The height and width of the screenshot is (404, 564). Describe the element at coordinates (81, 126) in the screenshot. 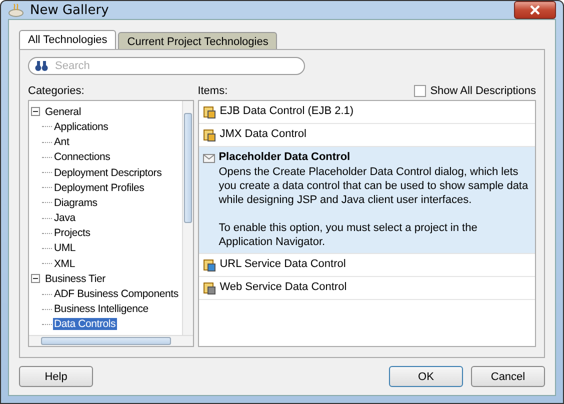

I see `tree-item: Applications` at that location.